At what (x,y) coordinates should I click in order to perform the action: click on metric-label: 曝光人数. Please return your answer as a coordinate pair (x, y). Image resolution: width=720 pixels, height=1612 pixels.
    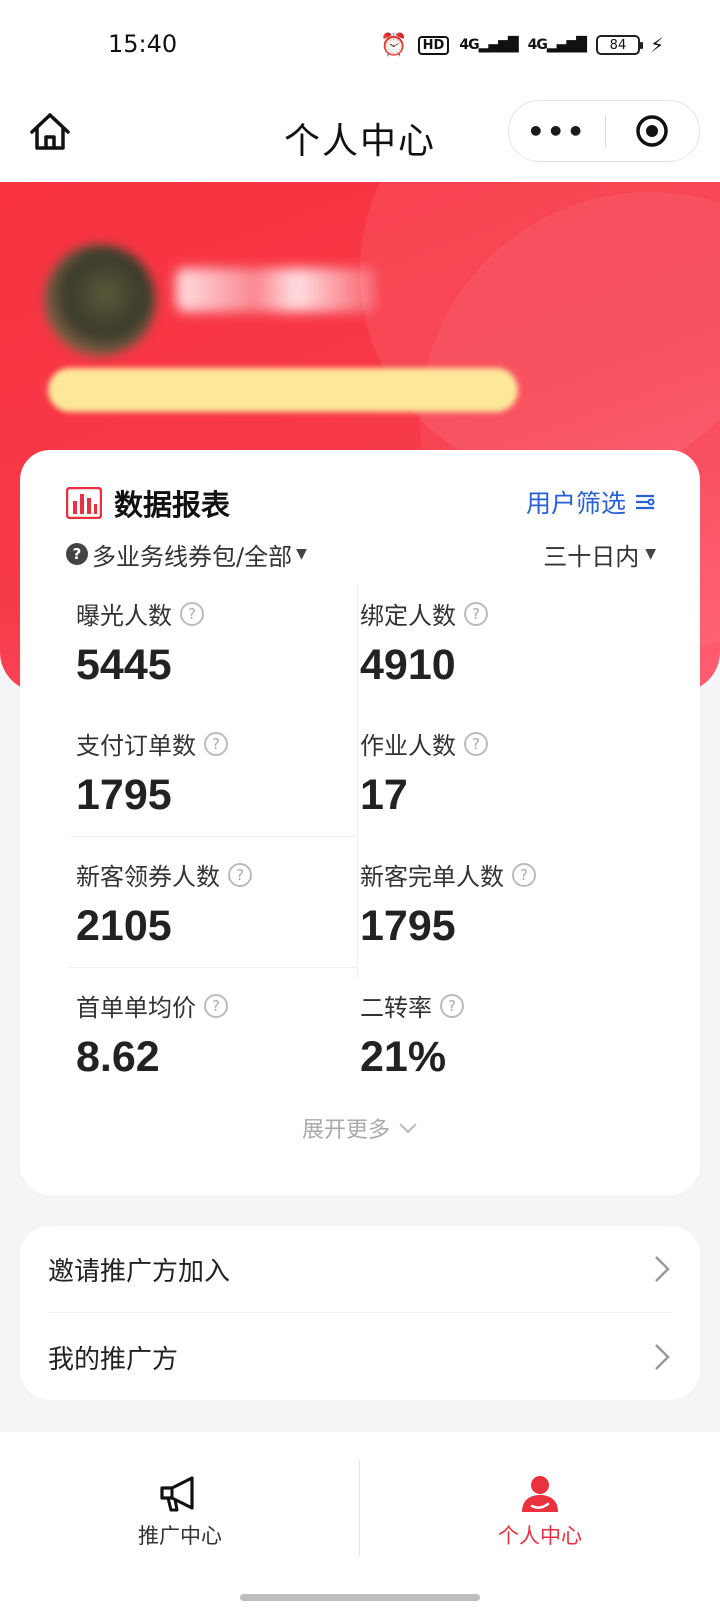
    Looking at the image, I should click on (124, 616).